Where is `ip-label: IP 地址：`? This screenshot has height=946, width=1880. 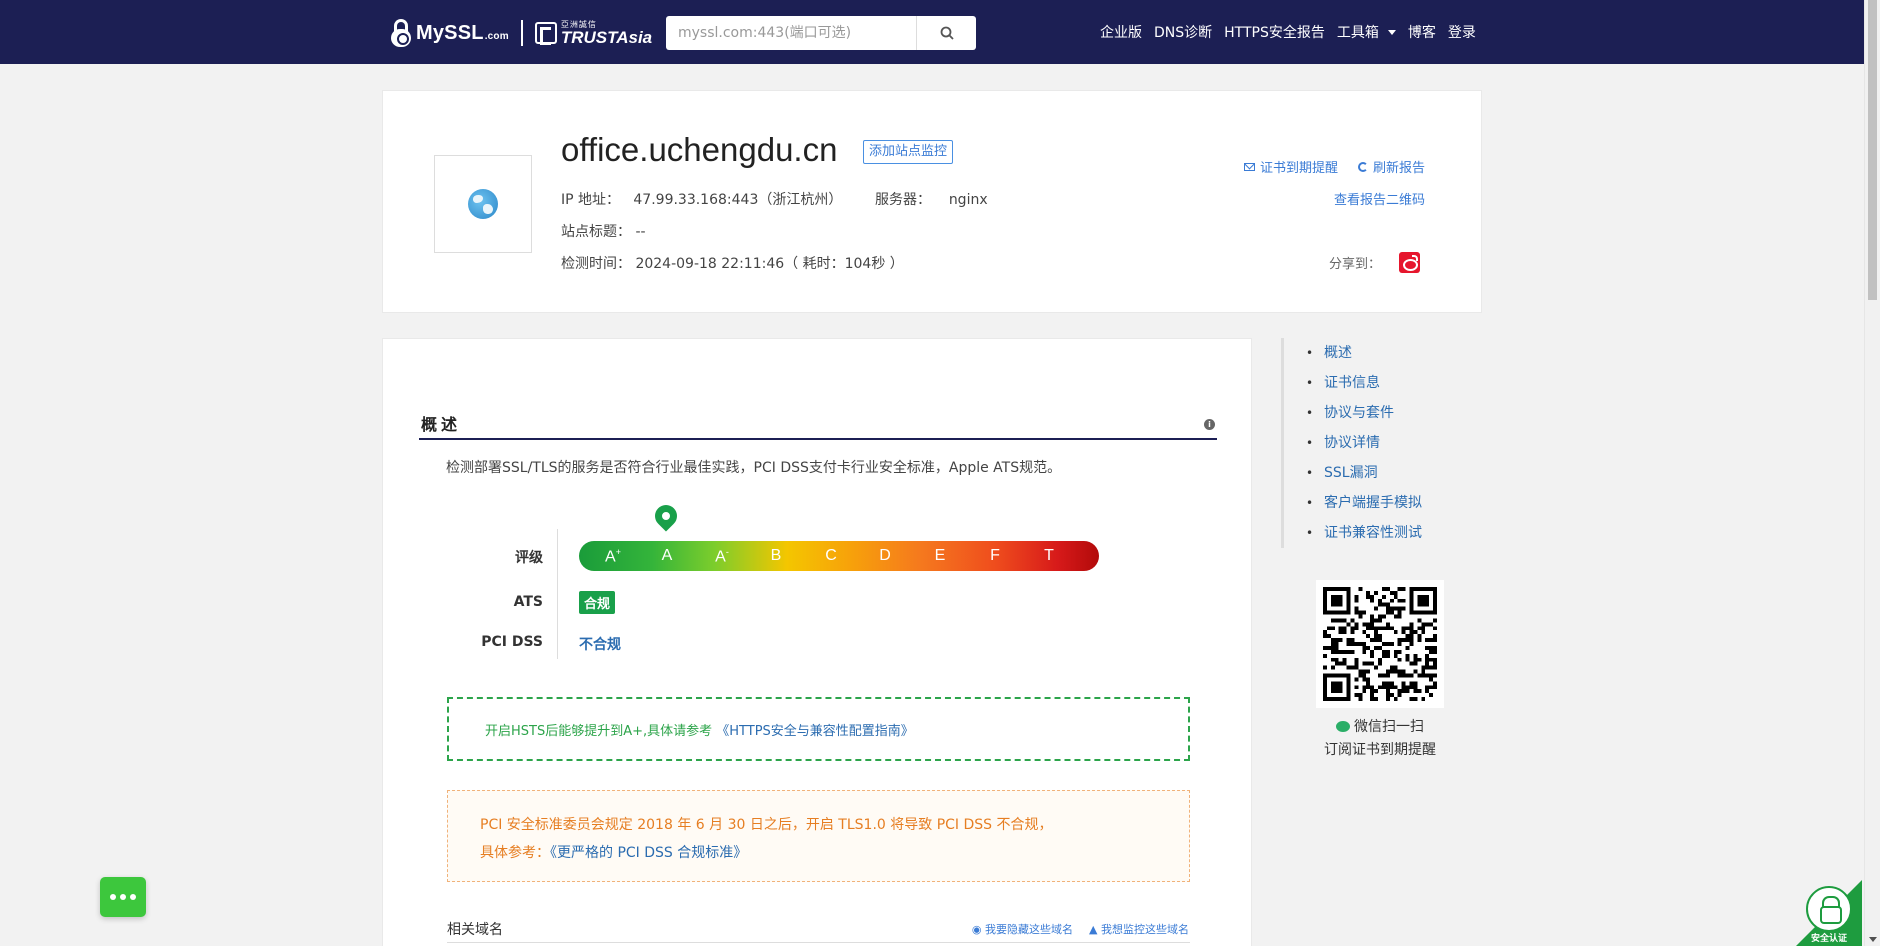 ip-label: IP 地址： is located at coordinates (591, 200).